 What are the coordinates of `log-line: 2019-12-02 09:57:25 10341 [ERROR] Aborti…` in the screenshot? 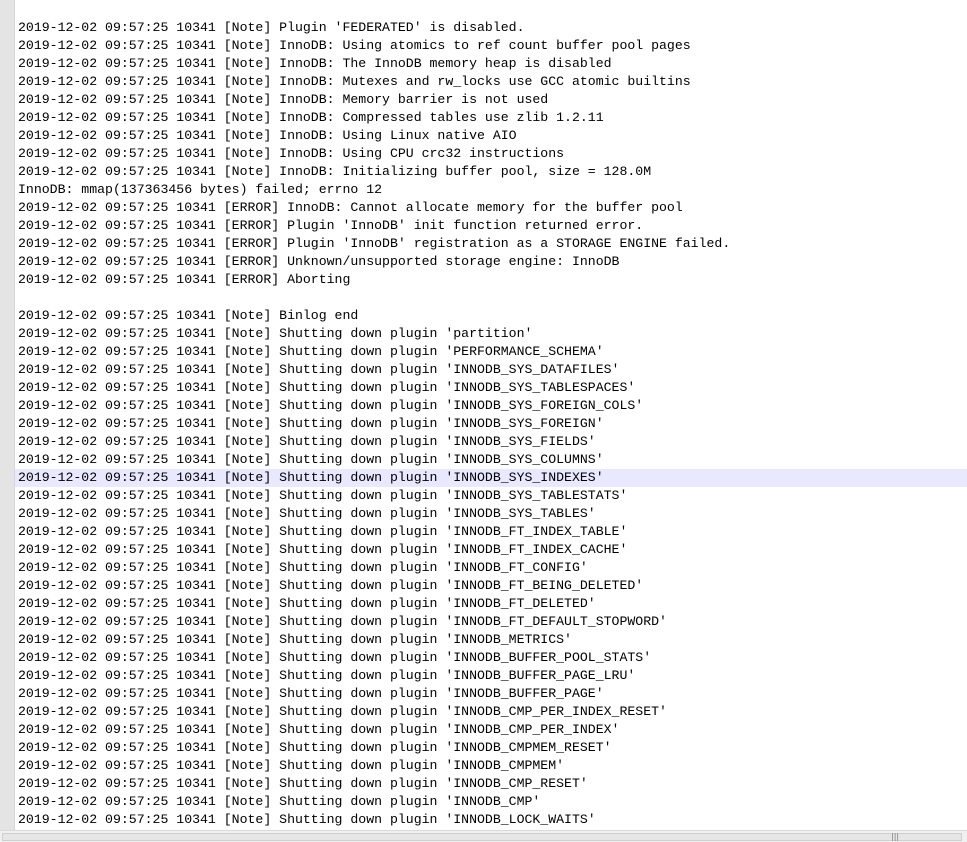 It's located at (491, 280).